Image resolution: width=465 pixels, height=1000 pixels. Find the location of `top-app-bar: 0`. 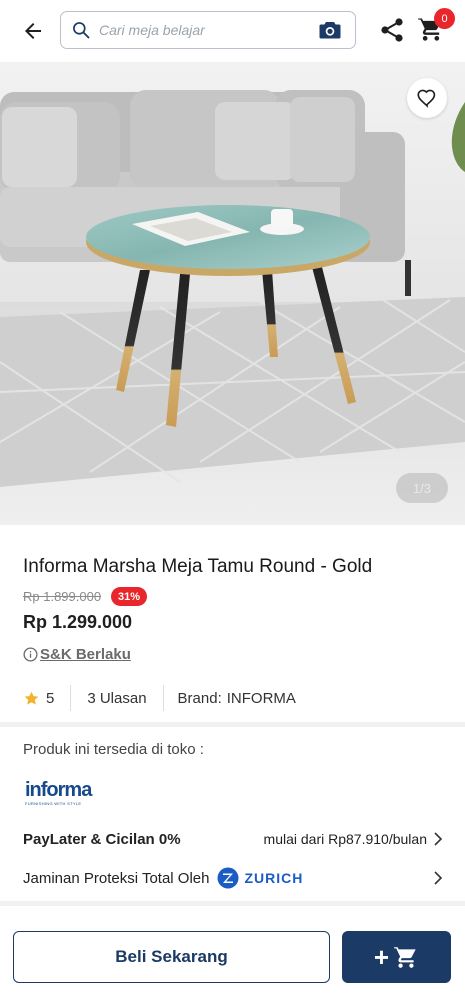

top-app-bar: 0 is located at coordinates (232, 31).